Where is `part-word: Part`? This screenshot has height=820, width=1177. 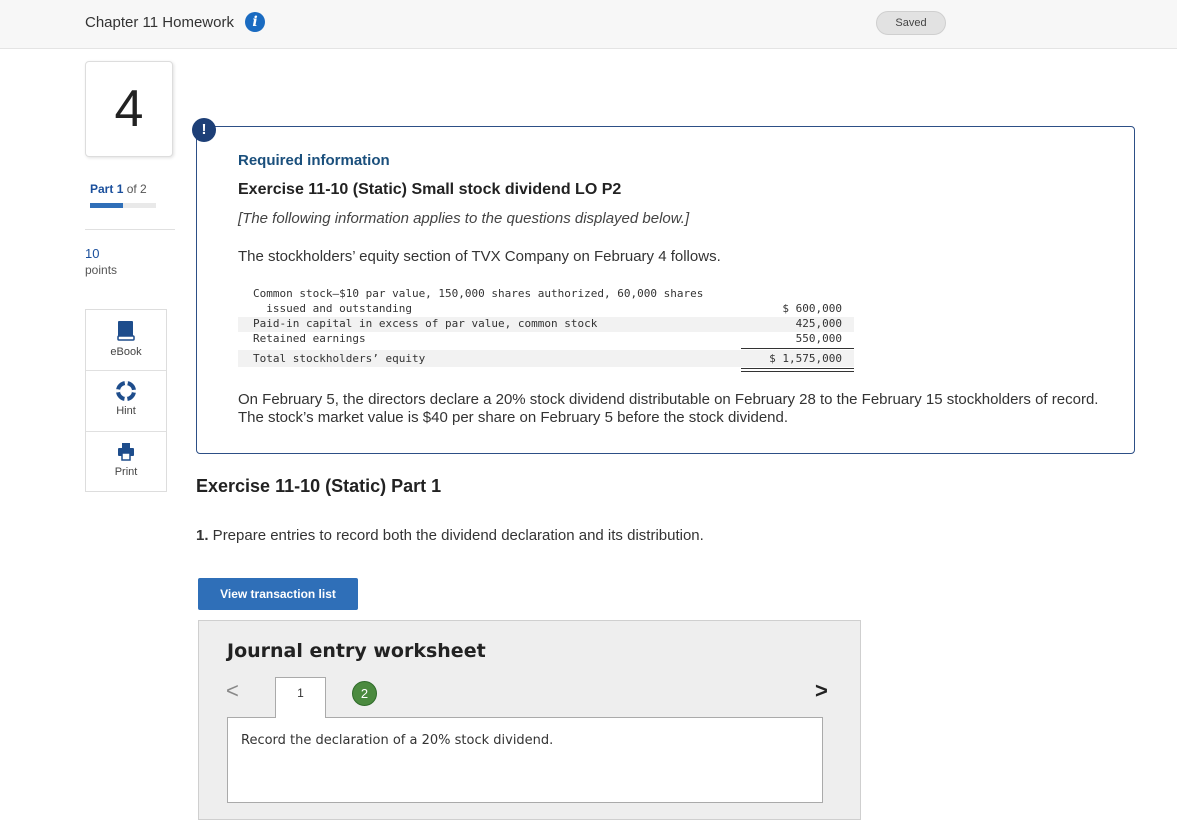 part-word: Part is located at coordinates (102, 189).